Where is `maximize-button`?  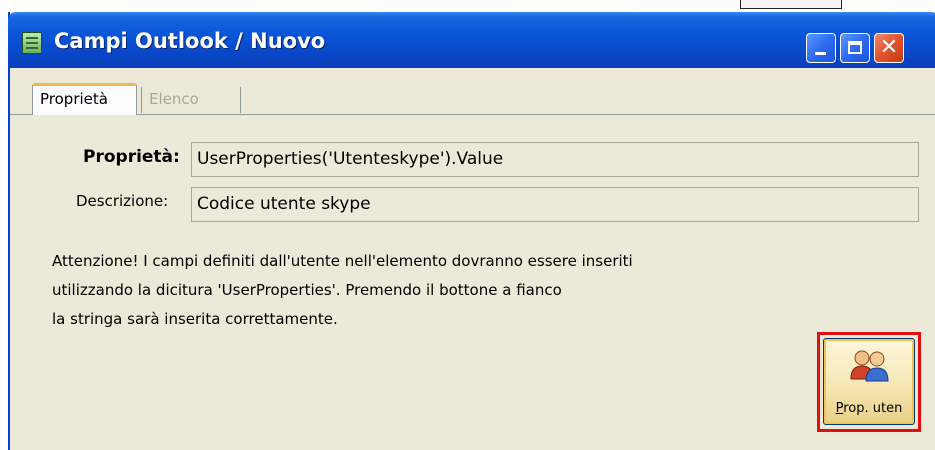
maximize-button is located at coordinates (855, 48).